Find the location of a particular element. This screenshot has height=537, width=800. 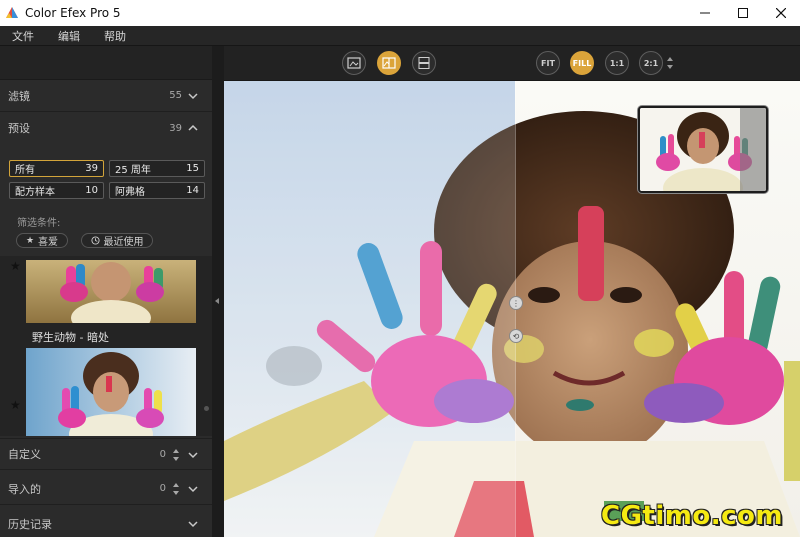

side-by-side-button is located at coordinates (424, 63).